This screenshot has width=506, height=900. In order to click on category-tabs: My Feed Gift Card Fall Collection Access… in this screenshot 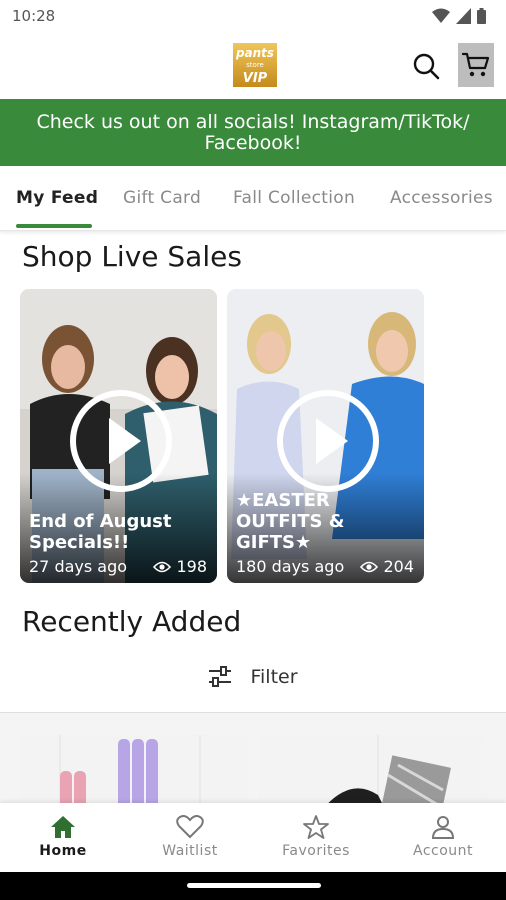, I will do `click(253, 198)`.